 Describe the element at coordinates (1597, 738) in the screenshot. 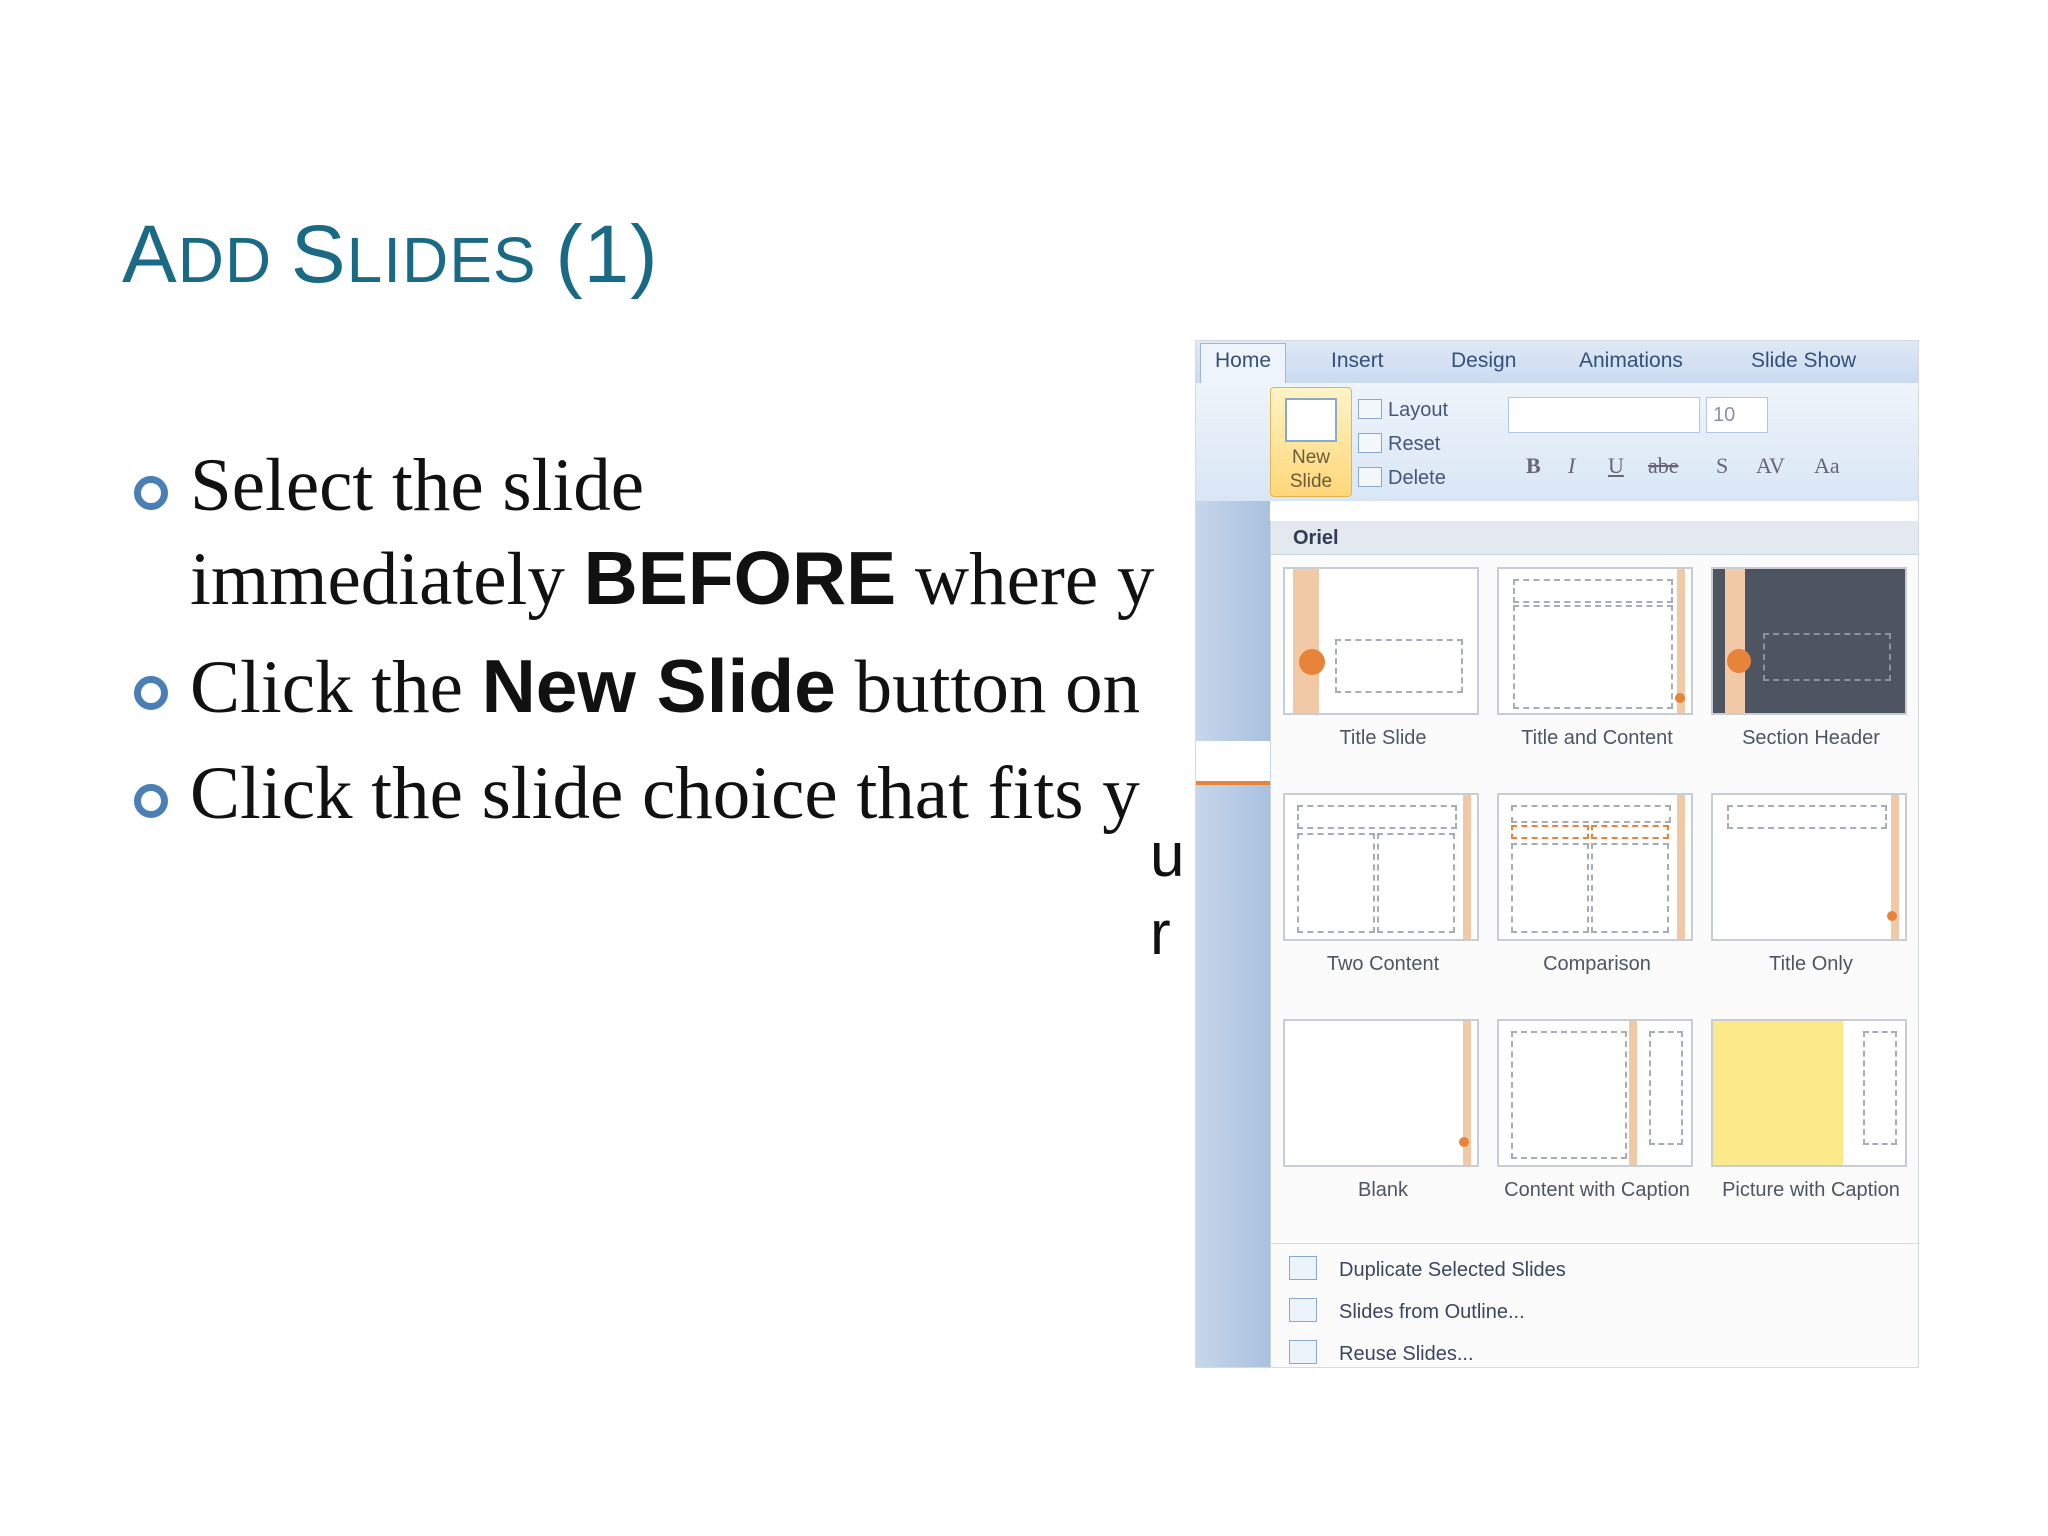

I see `layout-label: Title and Content` at that location.